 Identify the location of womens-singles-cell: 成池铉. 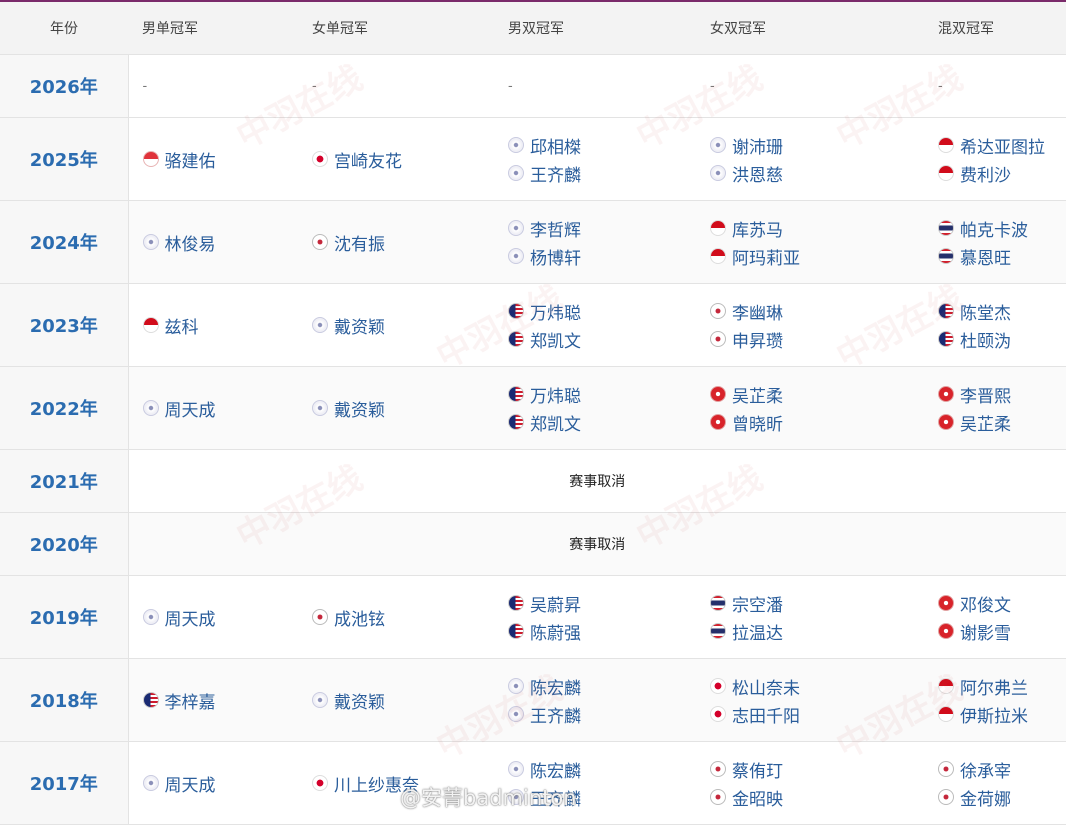
(396, 617).